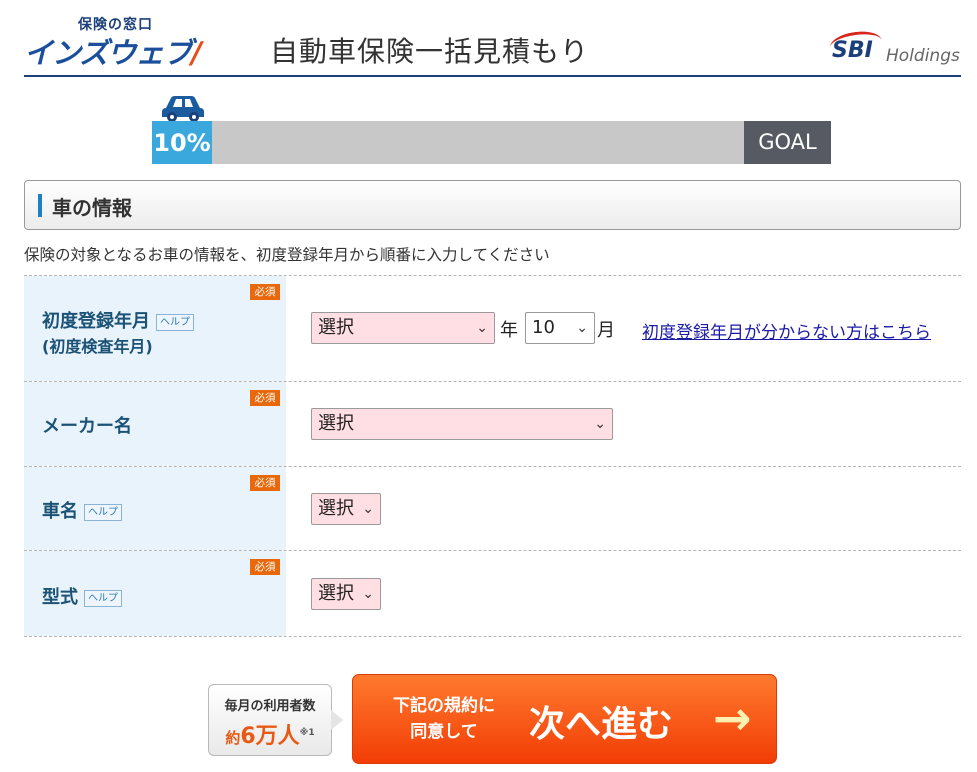  Describe the element at coordinates (97, 346) in the screenshot. I see `registration-sublabel: (初度検査年月)` at that location.